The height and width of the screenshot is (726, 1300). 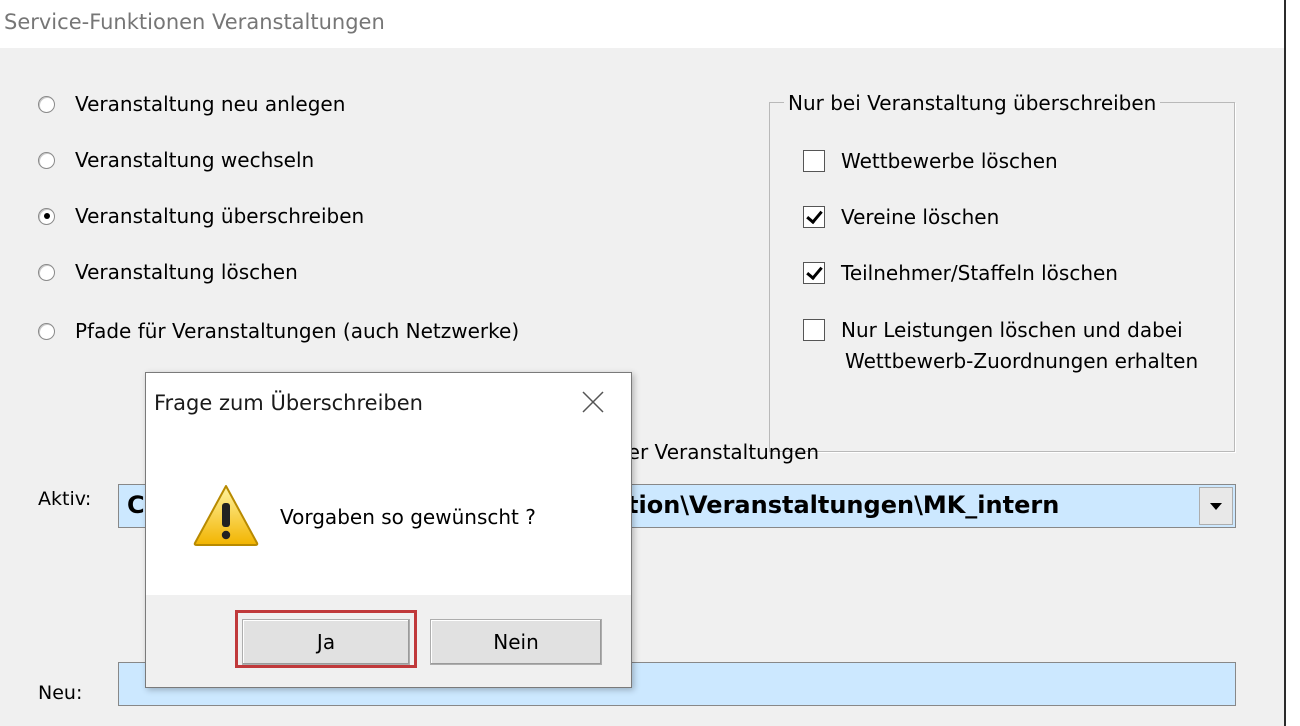 What do you see at coordinates (186, 272) in the screenshot?
I see `radio-label: Veranstaltung löschen` at bounding box center [186, 272].